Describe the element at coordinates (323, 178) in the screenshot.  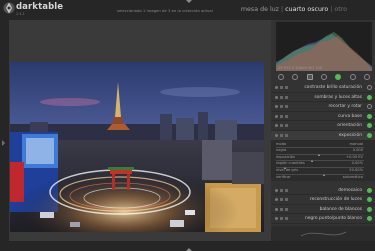
I see `verify-select: verificar automático` at that location.